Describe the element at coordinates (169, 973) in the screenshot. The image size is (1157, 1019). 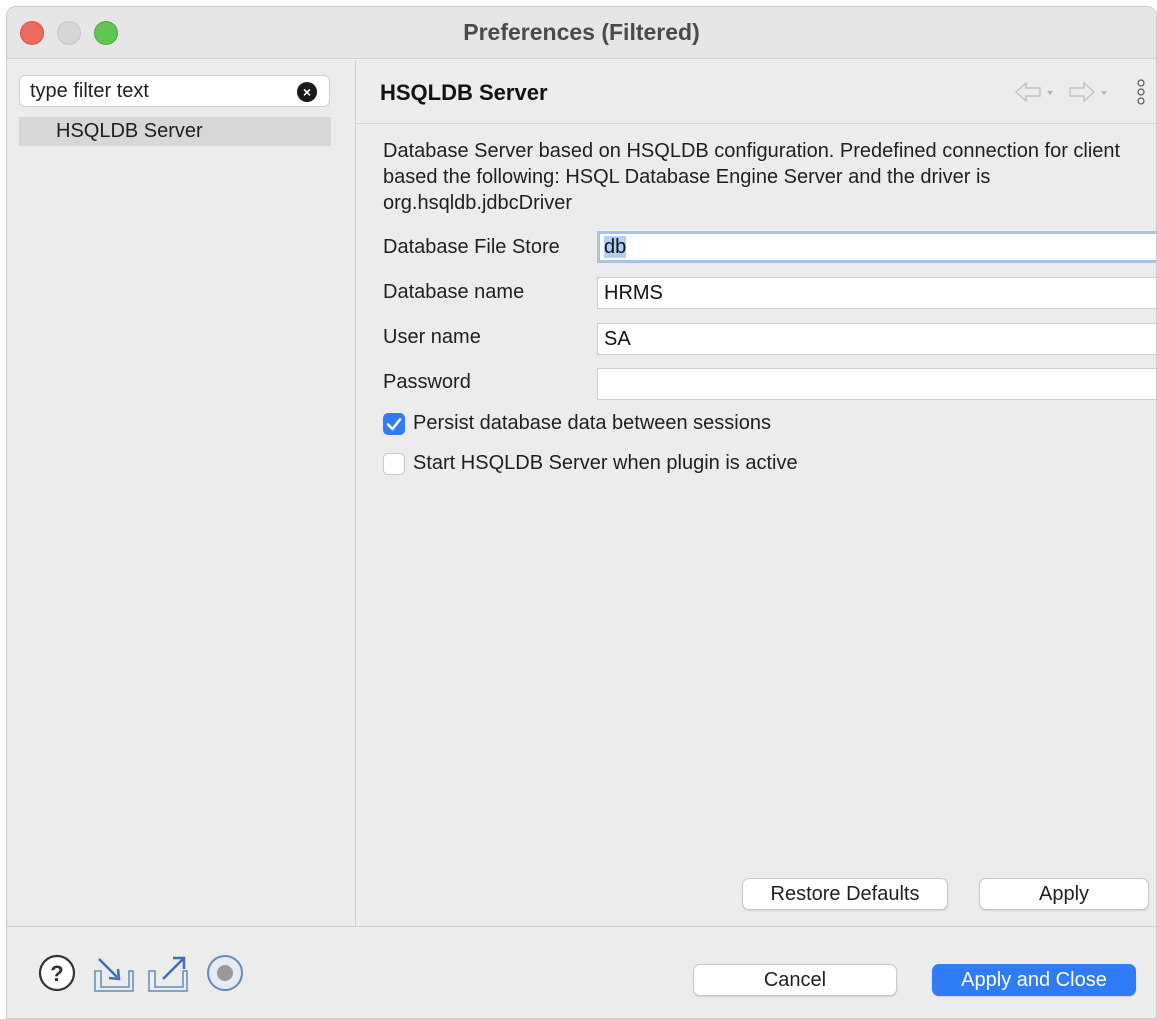
I see `export-icon` at that location.